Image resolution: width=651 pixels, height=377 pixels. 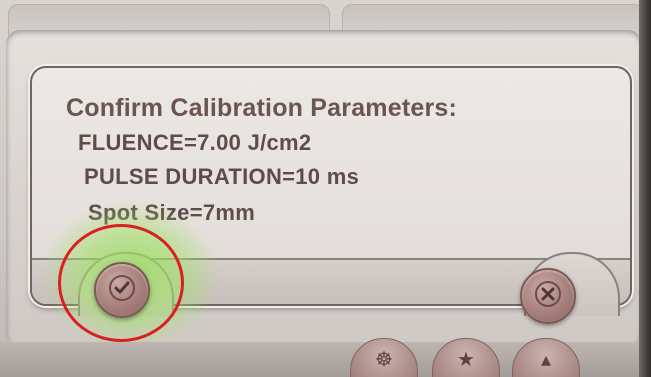 What do you see at coordinates (195, 142) in the screenshot?
I see `fluence-parameter: FLUENCE=7.00 J/cm2` at bounding box center [195, 142].